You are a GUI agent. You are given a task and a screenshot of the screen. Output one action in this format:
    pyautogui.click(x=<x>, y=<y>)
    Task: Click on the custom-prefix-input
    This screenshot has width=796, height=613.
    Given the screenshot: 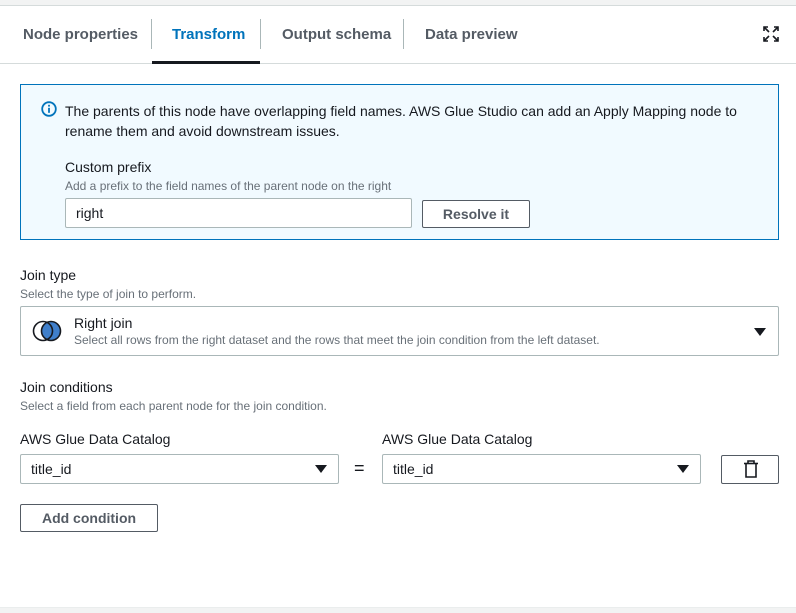 What is the action you would take?
    pyautogui.click(x=238, y=213)
    